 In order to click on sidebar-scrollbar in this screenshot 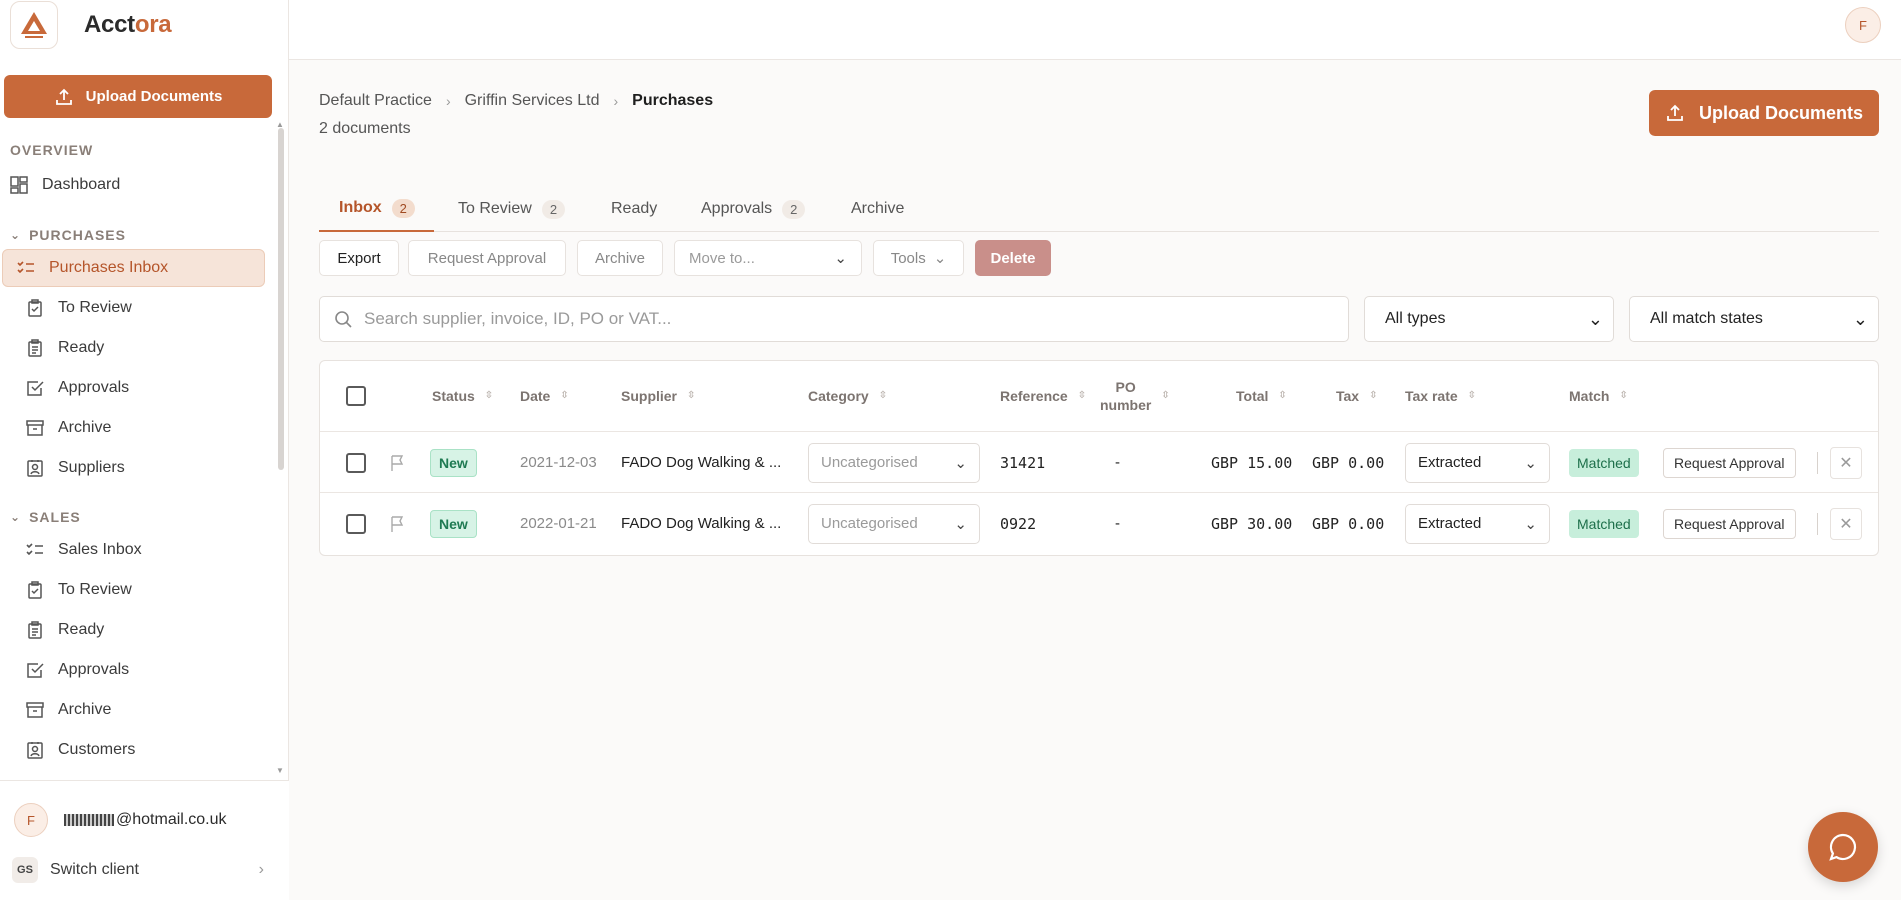, I will do `click(281, 299)`.